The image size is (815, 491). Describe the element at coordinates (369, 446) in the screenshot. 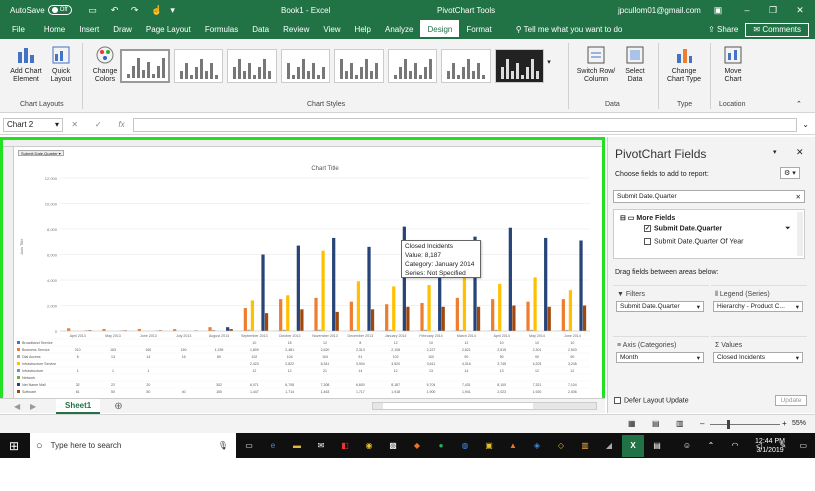

I see `chrome-icon: ◉` at that location.